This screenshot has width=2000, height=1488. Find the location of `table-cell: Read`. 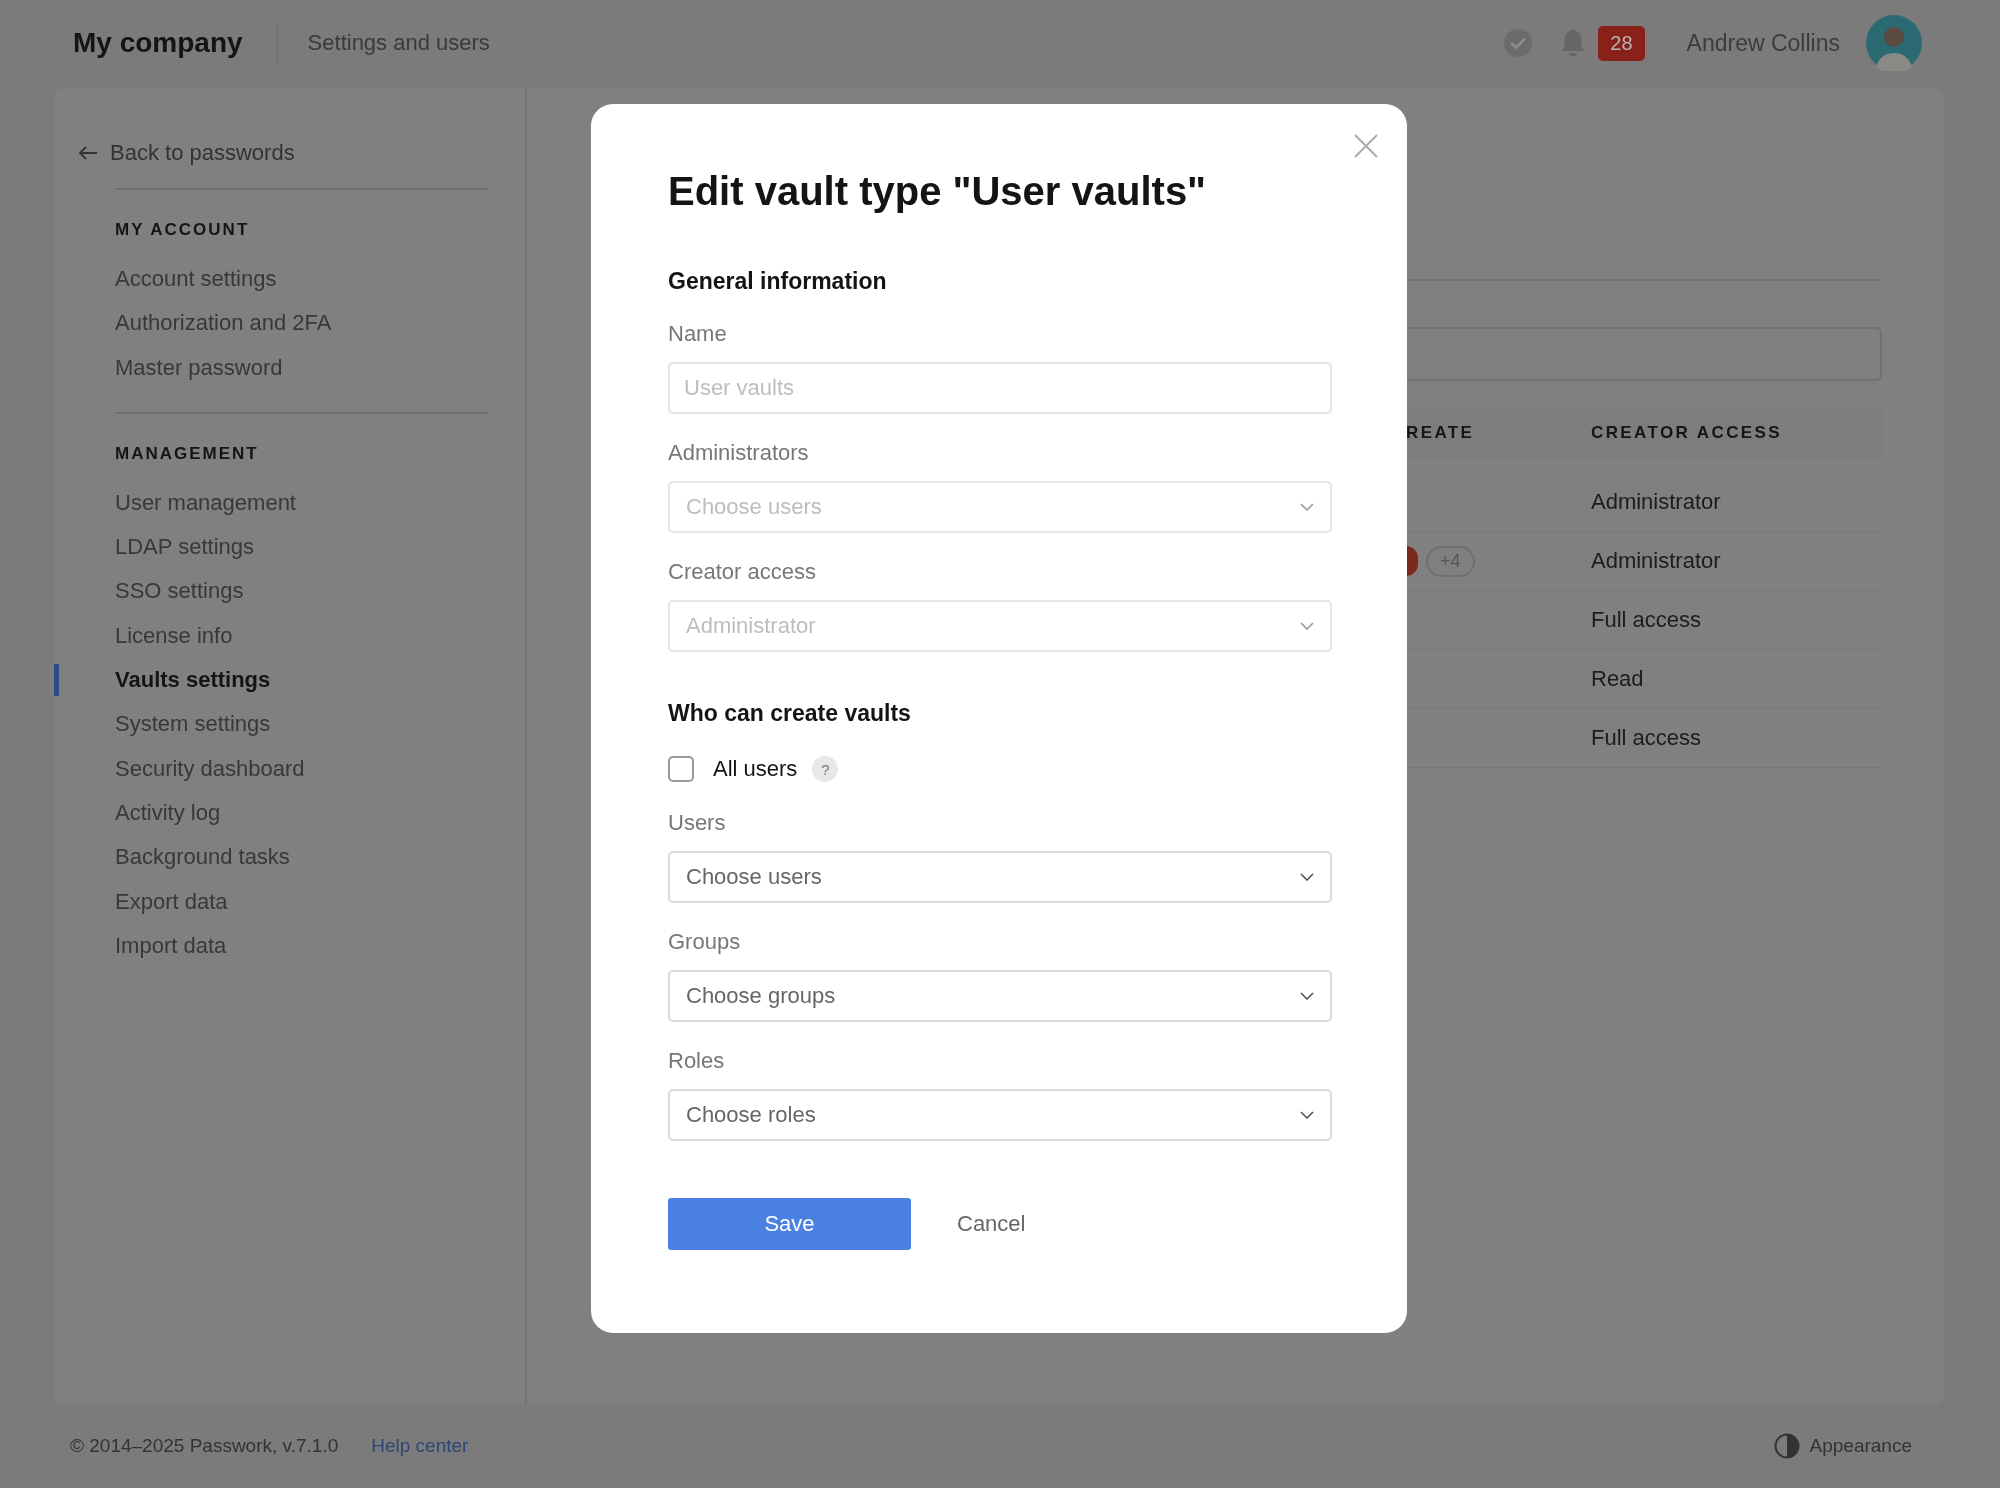

table-cell: Read is located at coordinates (1617, 679).